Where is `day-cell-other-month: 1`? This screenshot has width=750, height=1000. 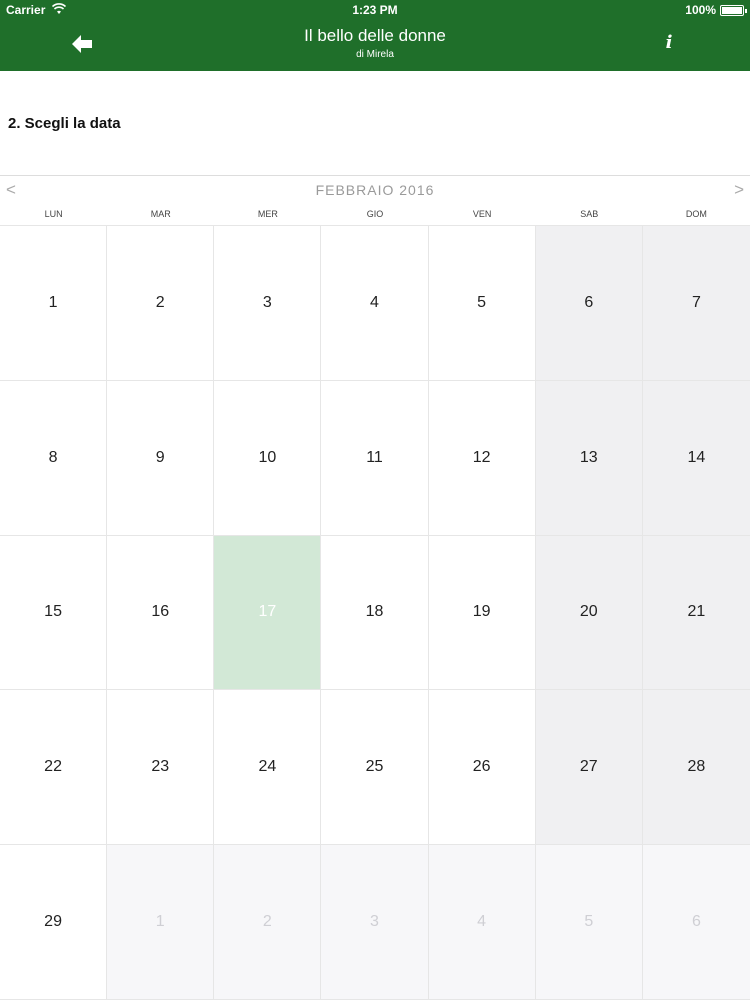
day-cell-other-month: 1 is located at coordinates (161, 922).